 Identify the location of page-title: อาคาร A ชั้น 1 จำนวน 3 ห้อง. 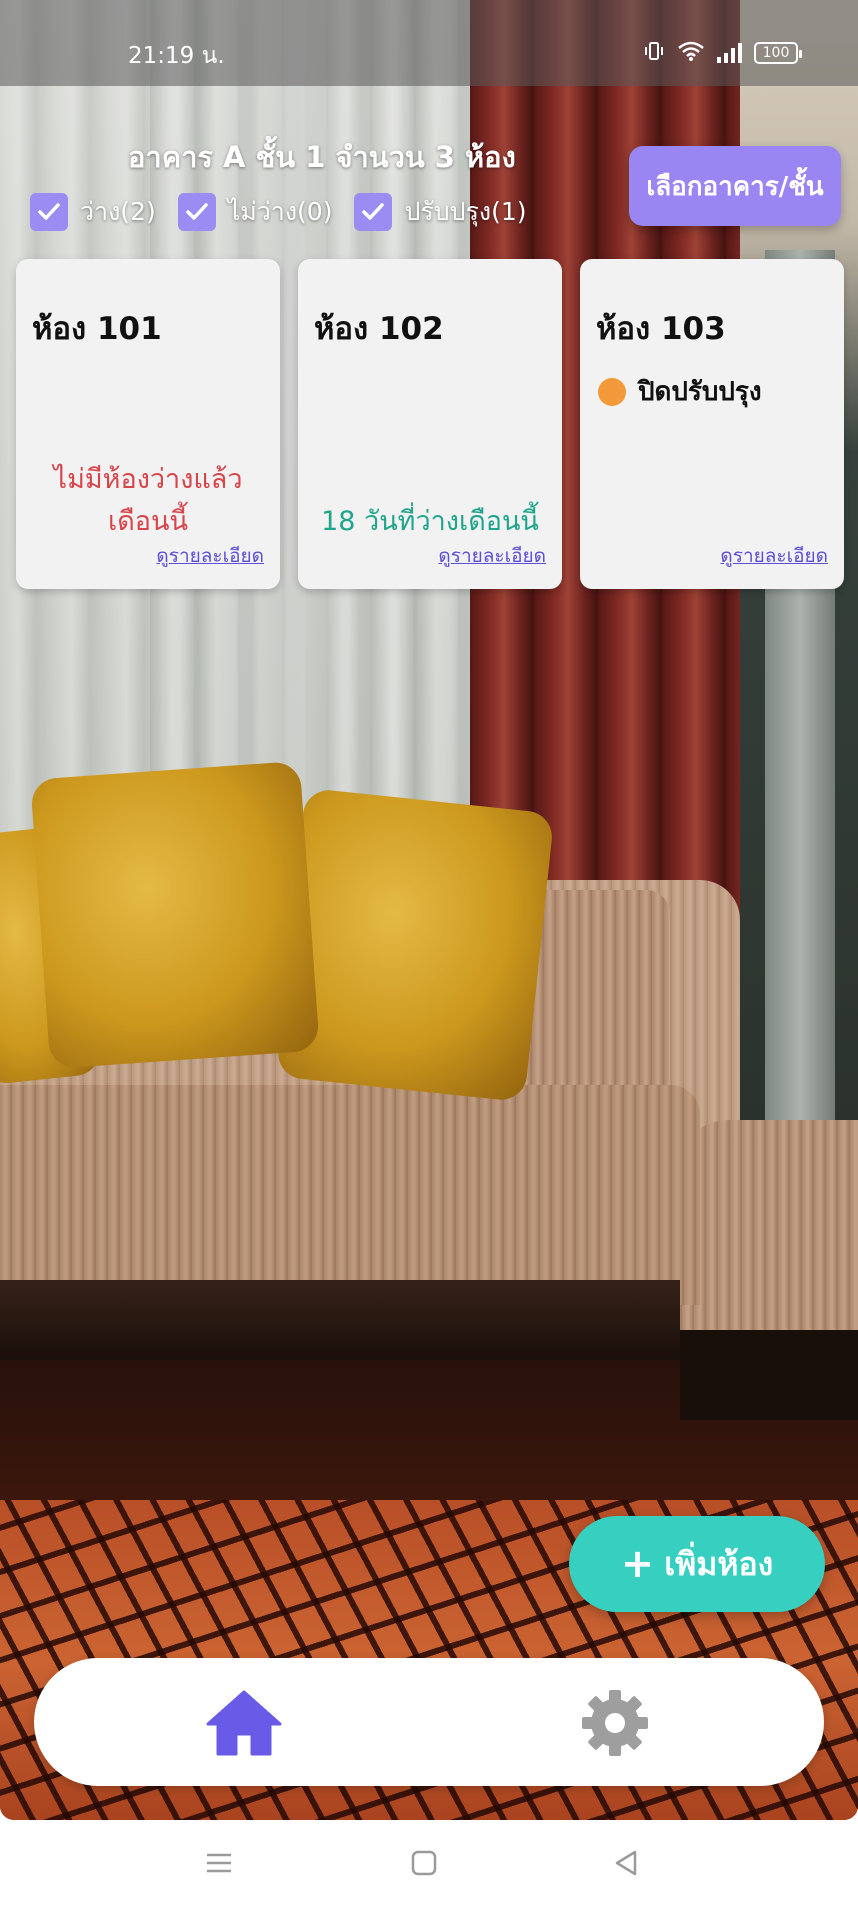
(322, 157).